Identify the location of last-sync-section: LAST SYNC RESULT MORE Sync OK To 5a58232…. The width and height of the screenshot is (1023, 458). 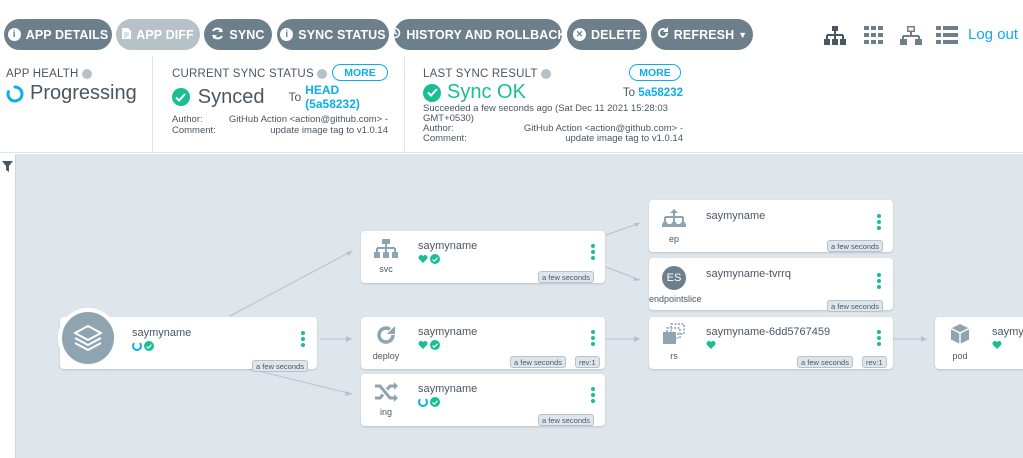
(553, 104).